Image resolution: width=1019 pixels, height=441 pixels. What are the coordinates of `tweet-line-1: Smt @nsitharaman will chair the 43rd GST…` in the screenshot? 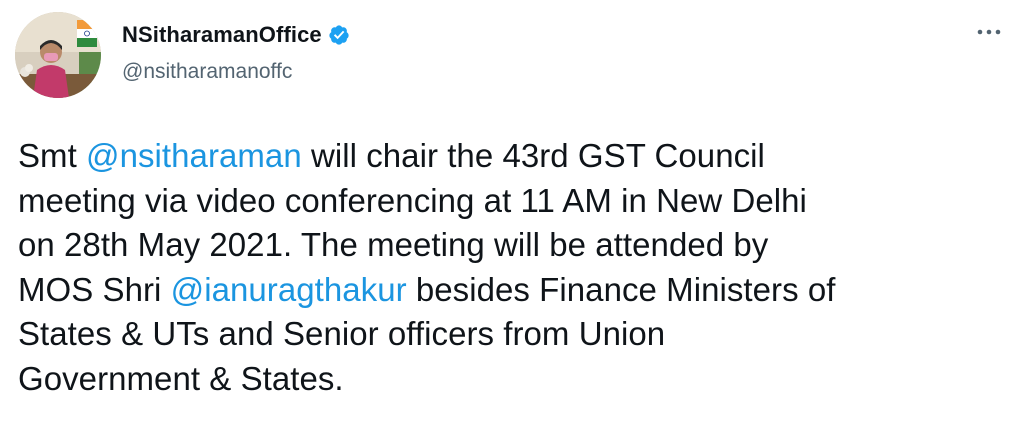 It's located at (513, 156).